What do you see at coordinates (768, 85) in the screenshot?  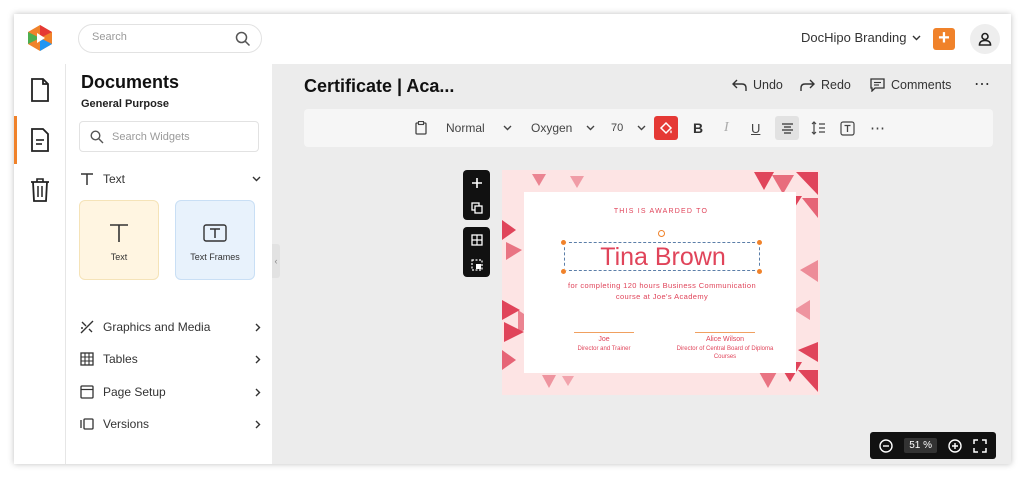 I see `undo-label: Undo` at bounding box center [768, 85].